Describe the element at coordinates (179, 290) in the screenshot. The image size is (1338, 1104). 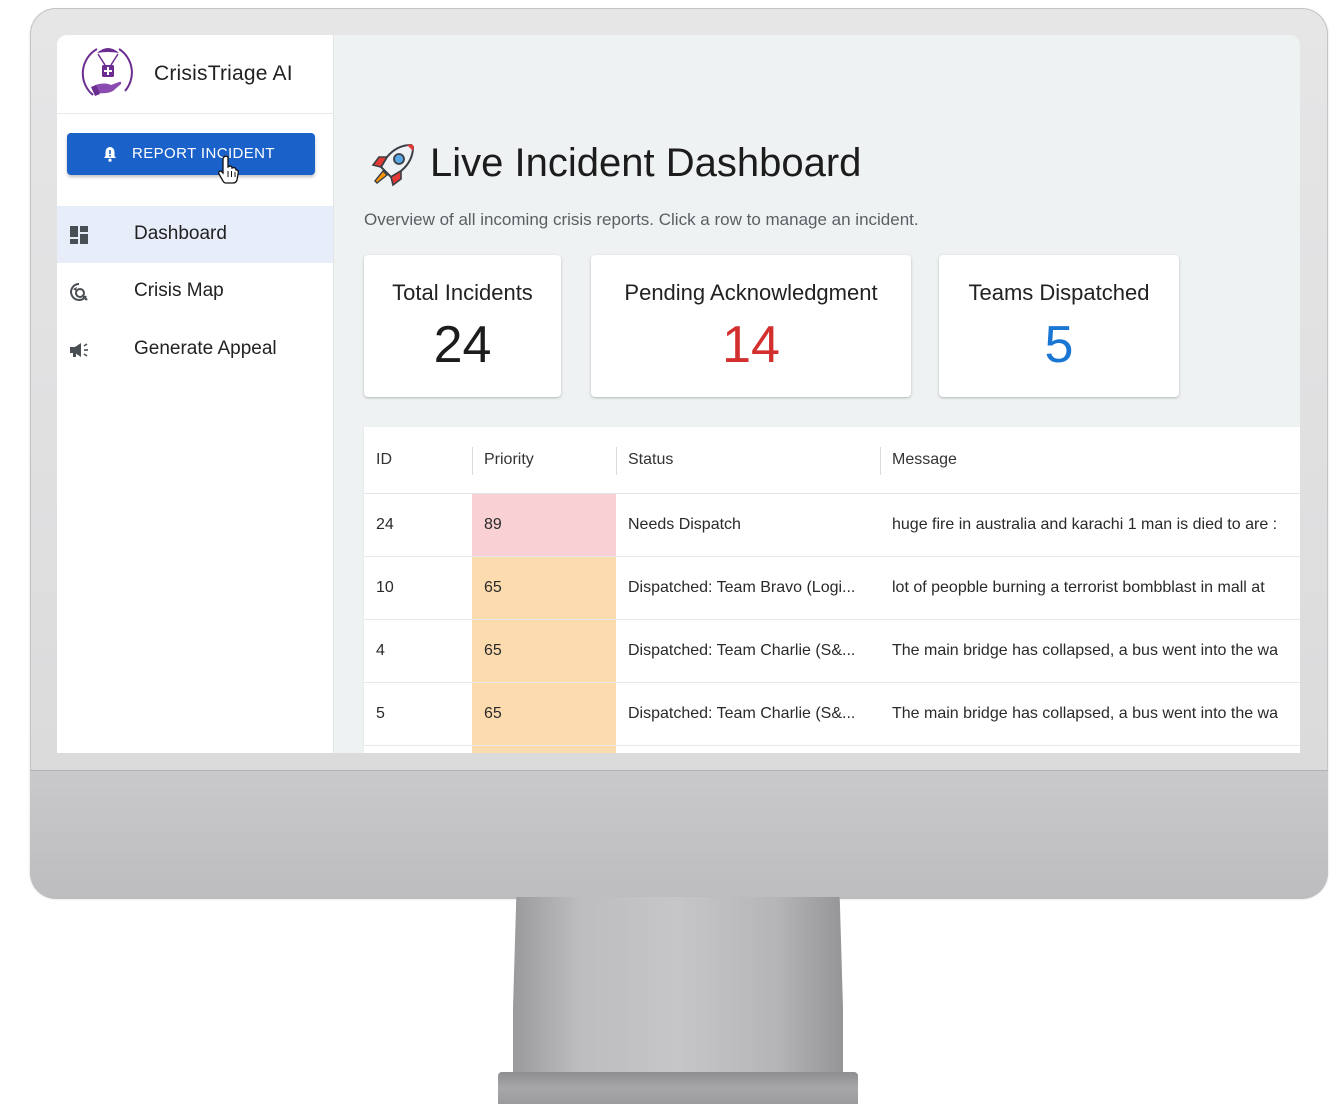
I see `sidebar-item-label: Crisis Map` at that location.